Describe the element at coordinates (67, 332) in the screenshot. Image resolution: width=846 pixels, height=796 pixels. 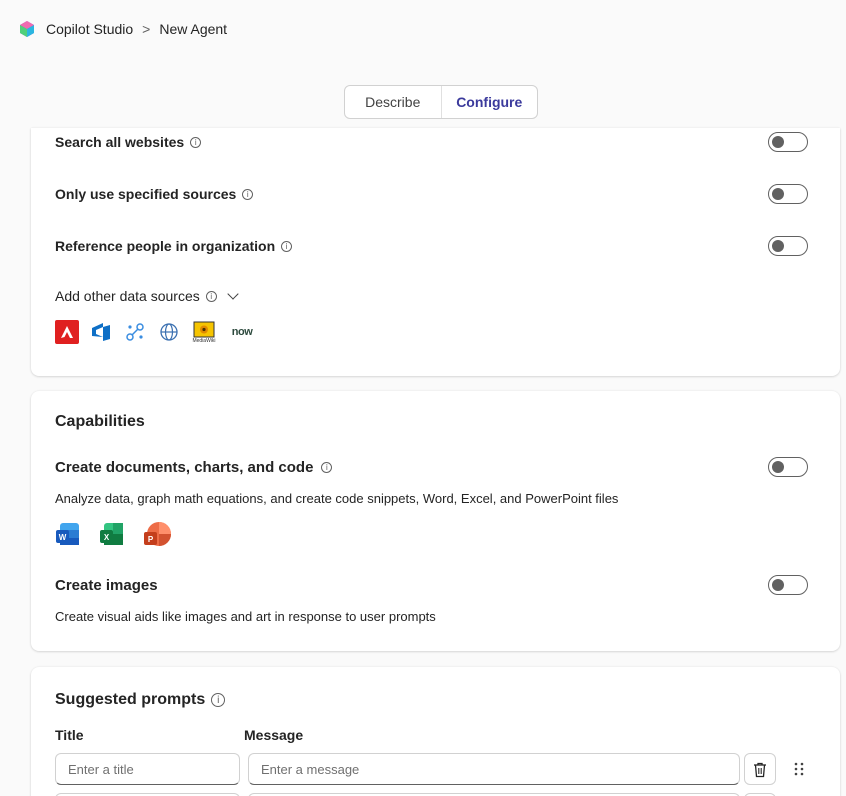
I see `adobe-icon` at that location.